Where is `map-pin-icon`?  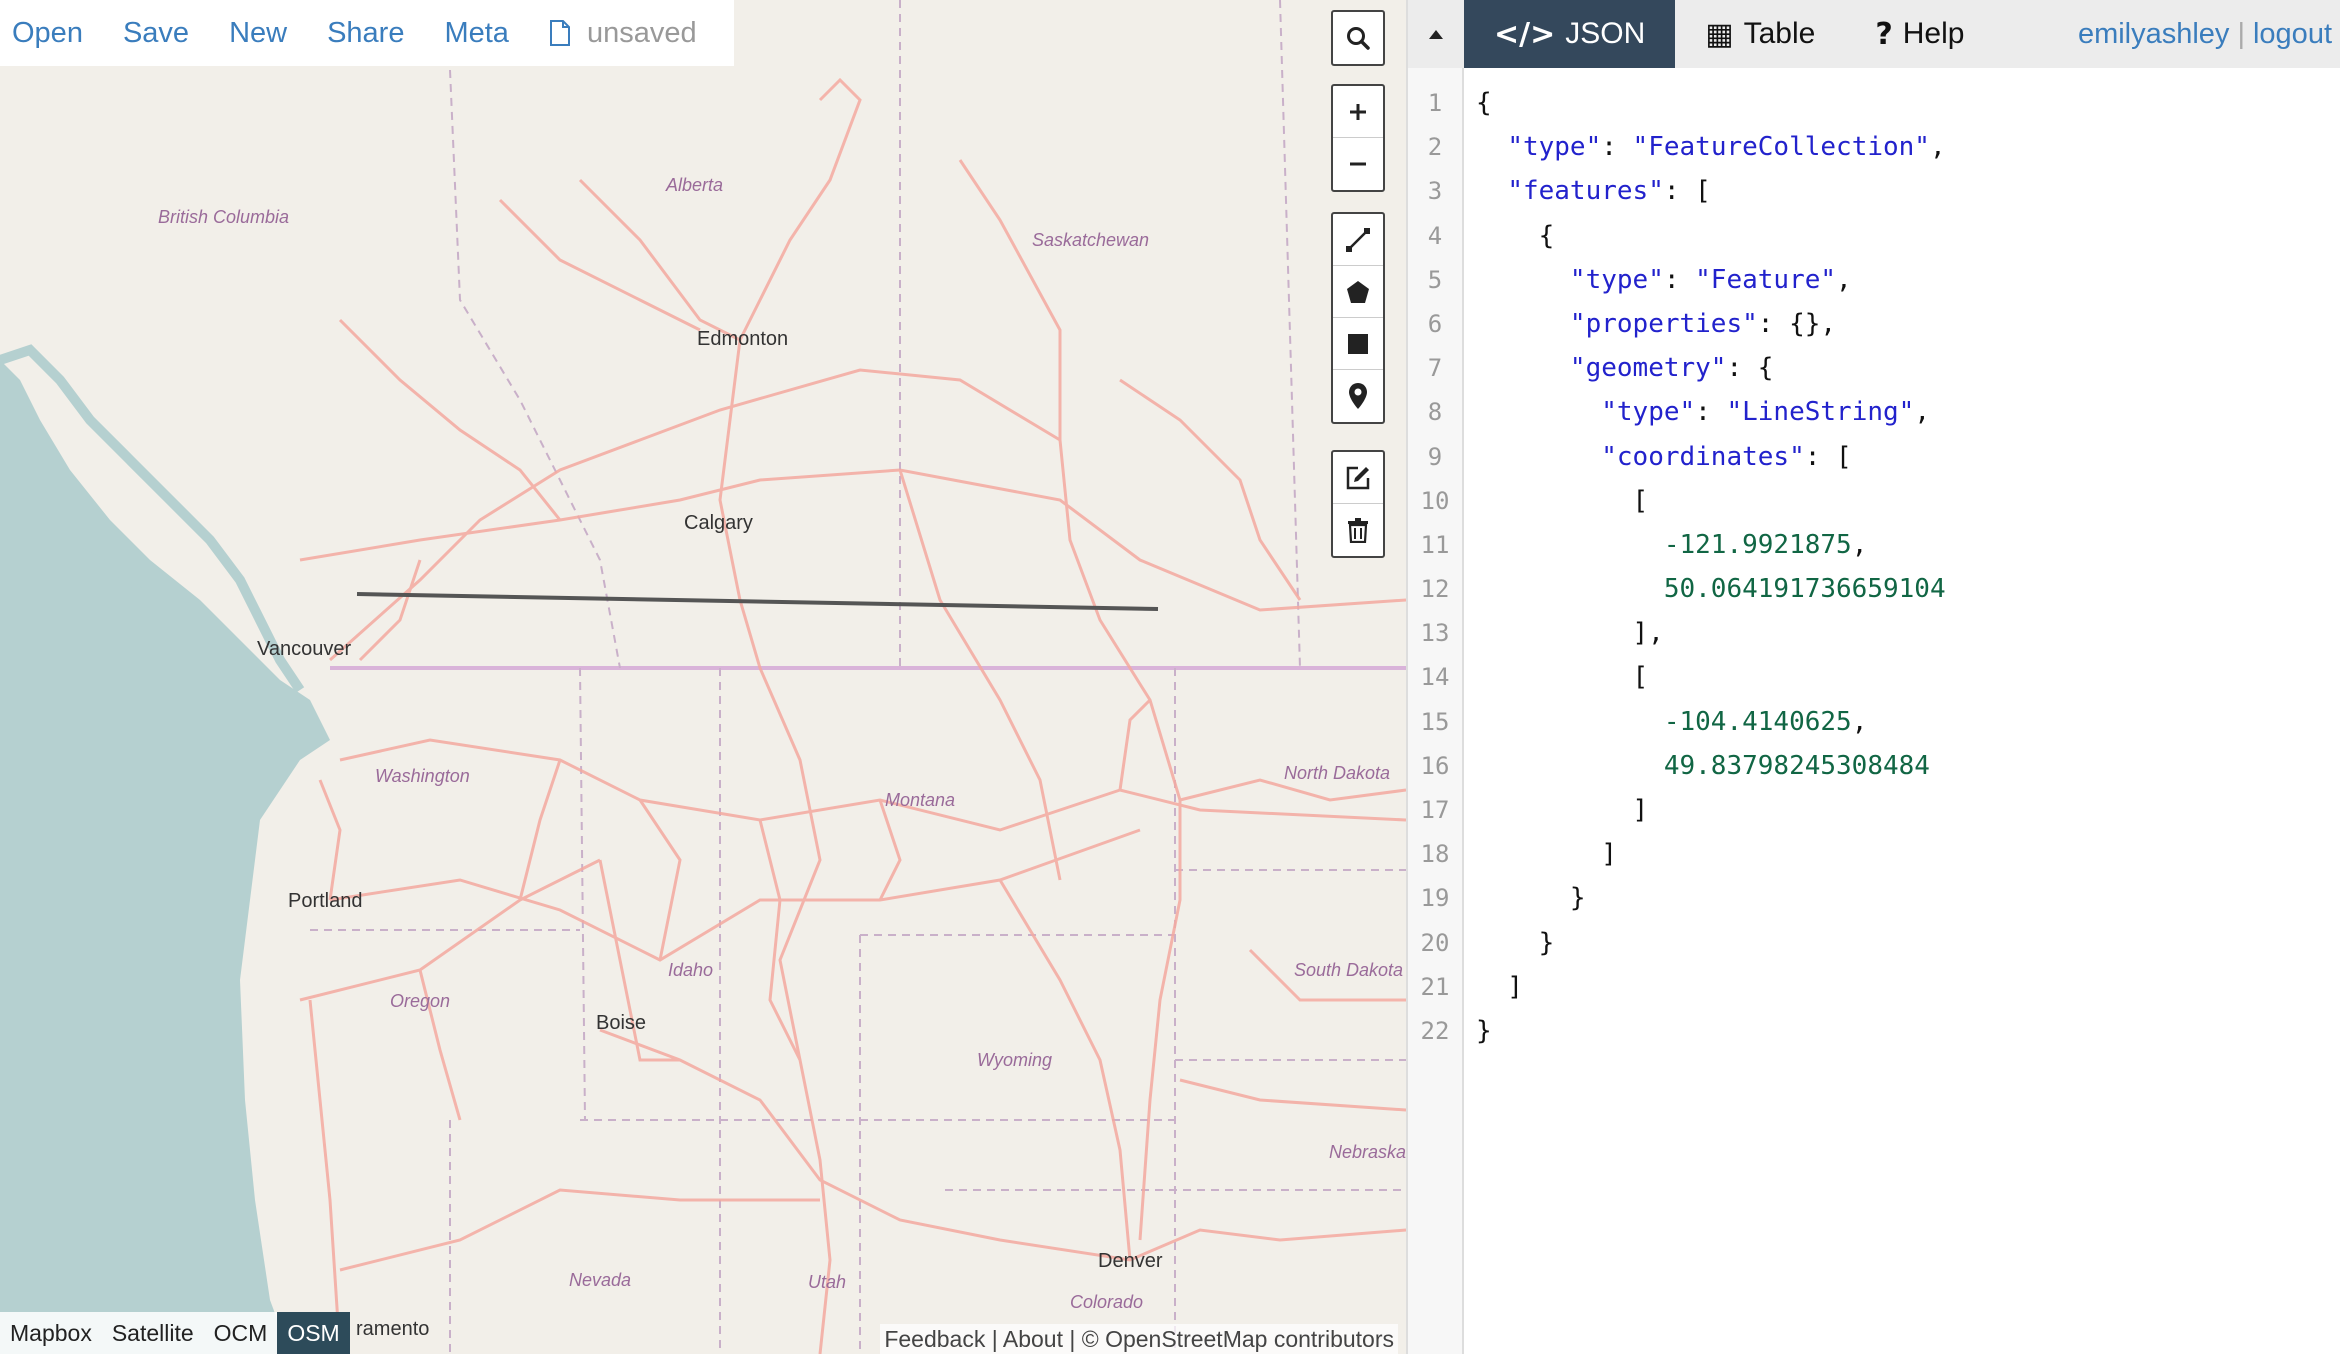
map-pin-icon is located at coordinates (1358, 396).